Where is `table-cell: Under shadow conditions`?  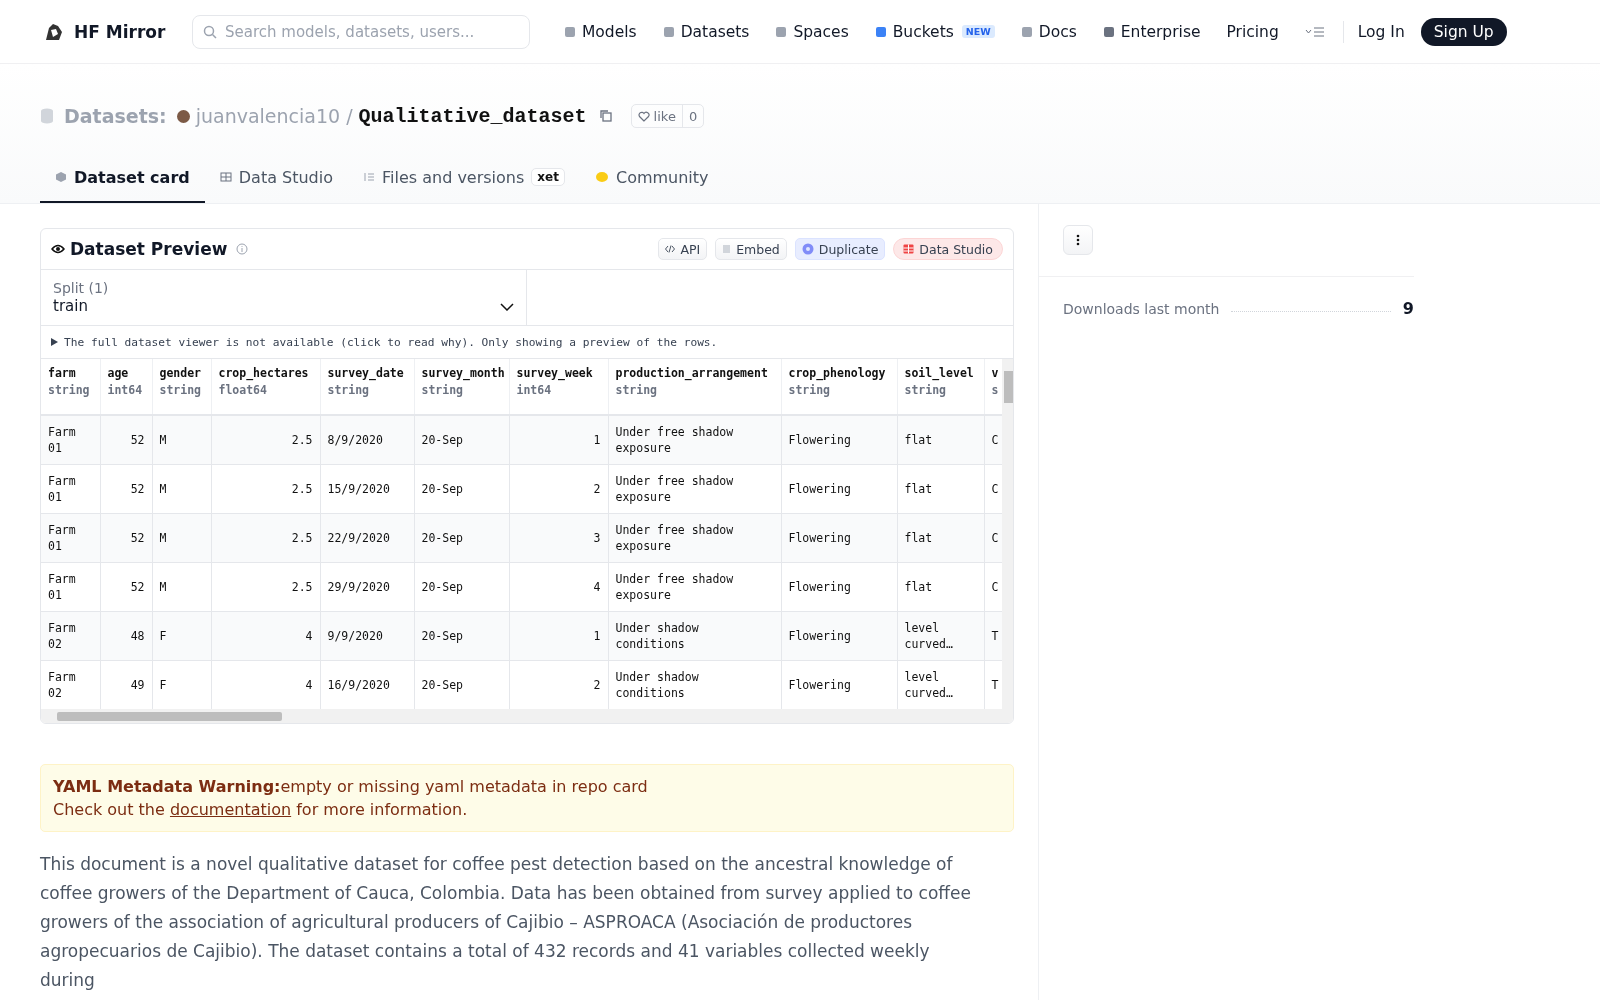 table-cell: Under shadow conditions is located at coordinates (694, 636).